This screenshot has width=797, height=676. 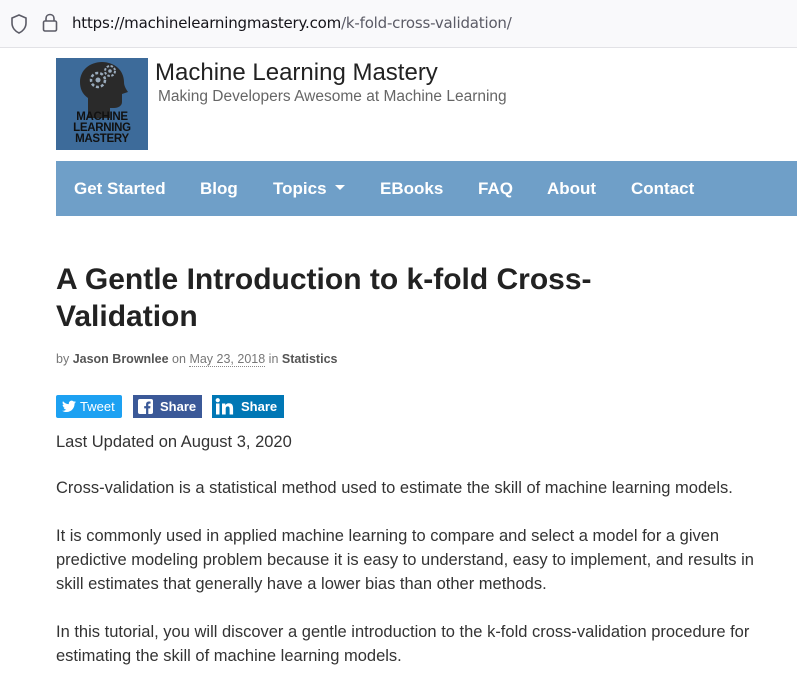 What do you see at coordinates (207, 23) in the screenshot?
I see `url-domain: https://machinelearningmastery.com` at bounding box center [207, 23].